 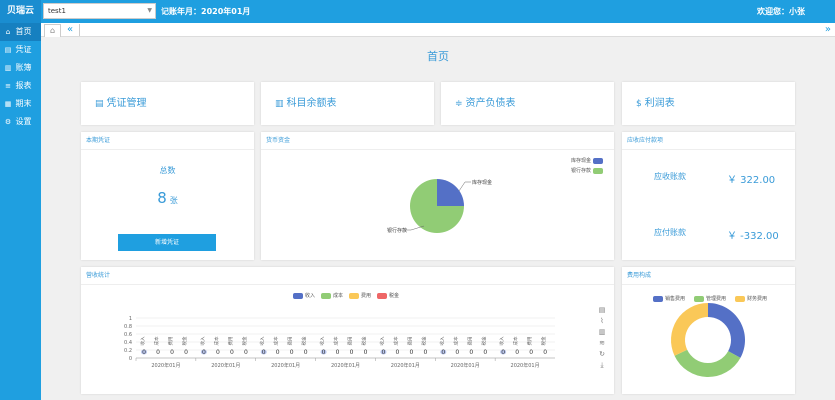 I want to click on sidebar: ⌂ 首页 ▤ 凭证 ▥ 账簿 ≡ 报表 ▦ 期末 ⚙ 设置, so click(x=20, y=211).